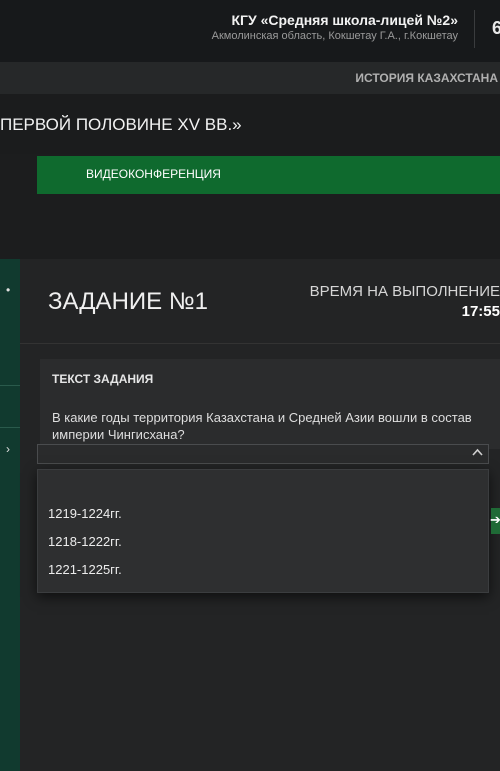 The image size is (500, 771). I want to click on divider, so click(260, 343).